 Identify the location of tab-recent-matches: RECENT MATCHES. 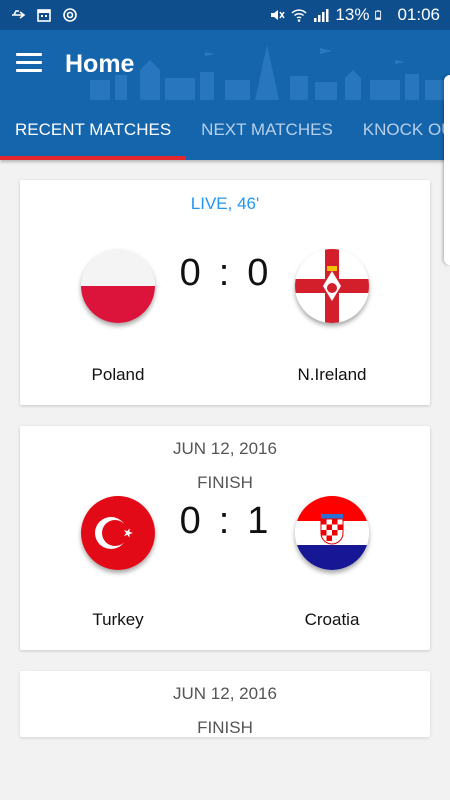
(93, 130).